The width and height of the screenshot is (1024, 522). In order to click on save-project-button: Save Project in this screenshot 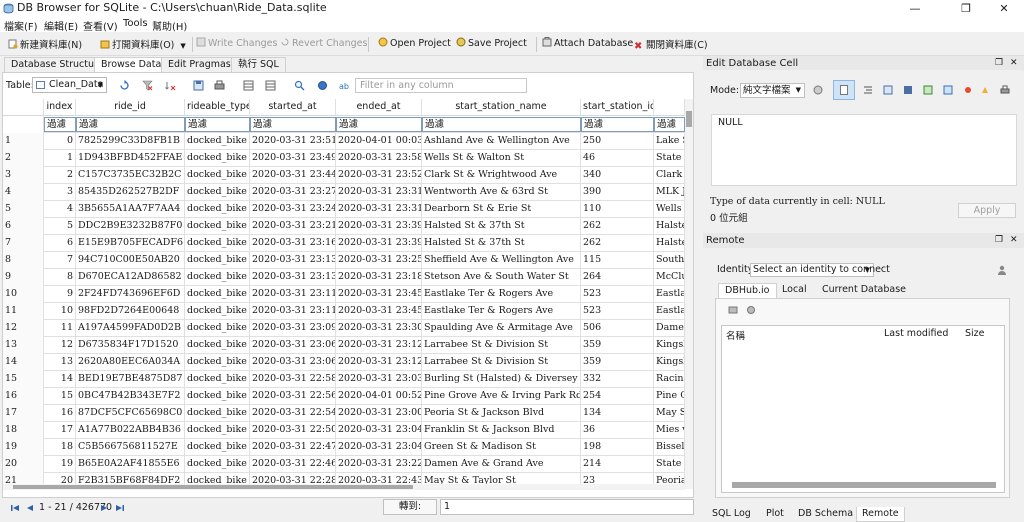, I will do `click(491, 44)`.